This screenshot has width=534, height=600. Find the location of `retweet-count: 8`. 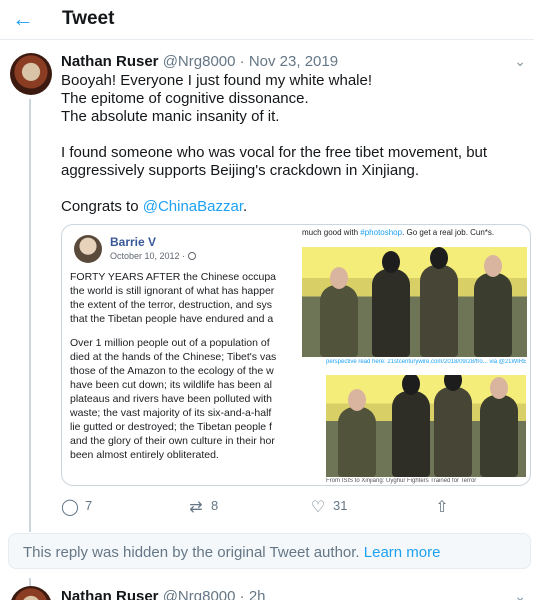

retweet-count: 8 is located at coordinates (215, 505).